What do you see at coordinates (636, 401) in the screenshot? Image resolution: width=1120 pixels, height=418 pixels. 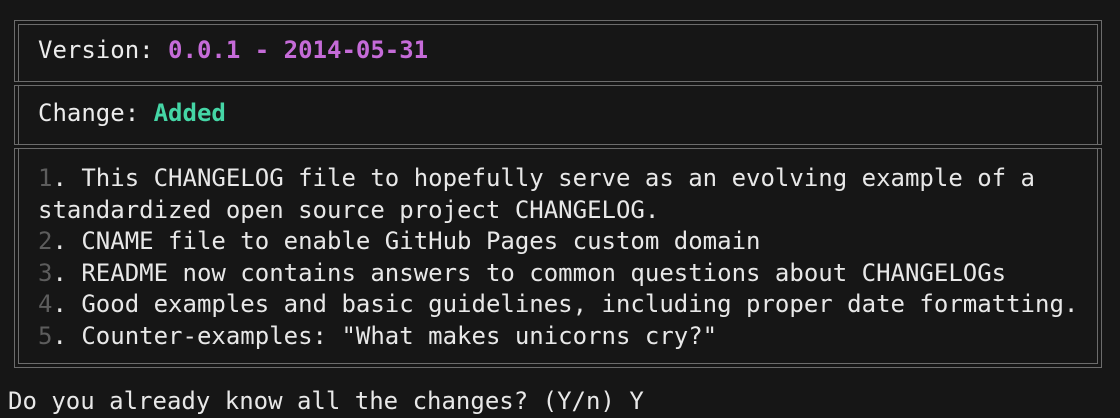 I see `prompt-answer: Y` at bounding box center [636, 401].